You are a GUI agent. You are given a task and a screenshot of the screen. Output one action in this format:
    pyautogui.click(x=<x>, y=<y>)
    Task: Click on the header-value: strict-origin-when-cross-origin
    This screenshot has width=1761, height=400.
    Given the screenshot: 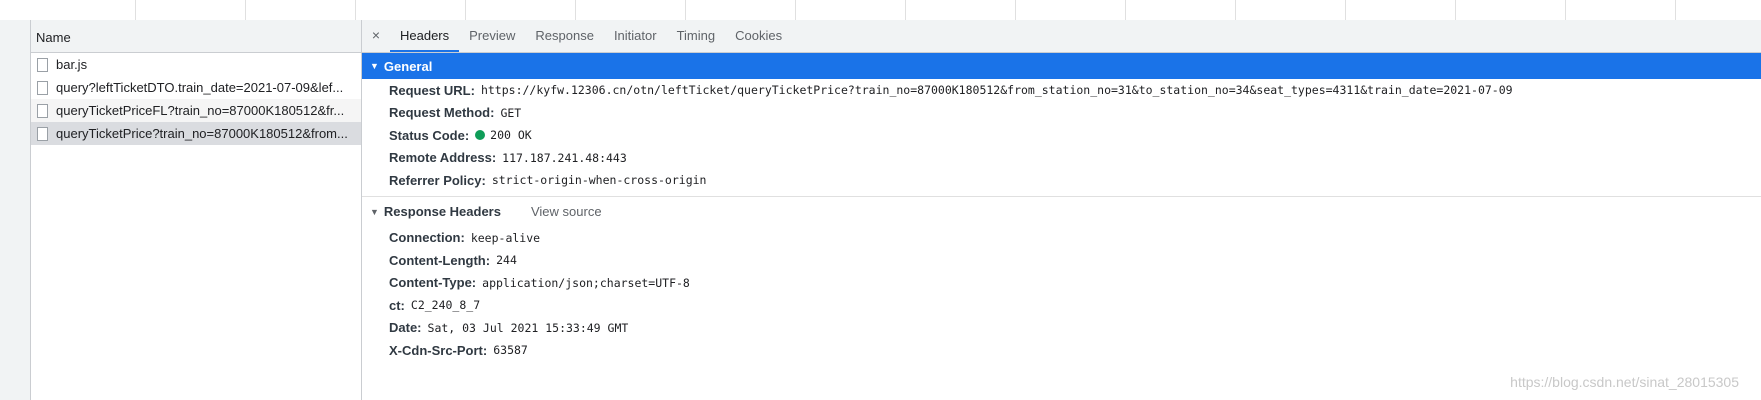 What is the action you would take?
    pyautogui.click(x=599, y=180)
    